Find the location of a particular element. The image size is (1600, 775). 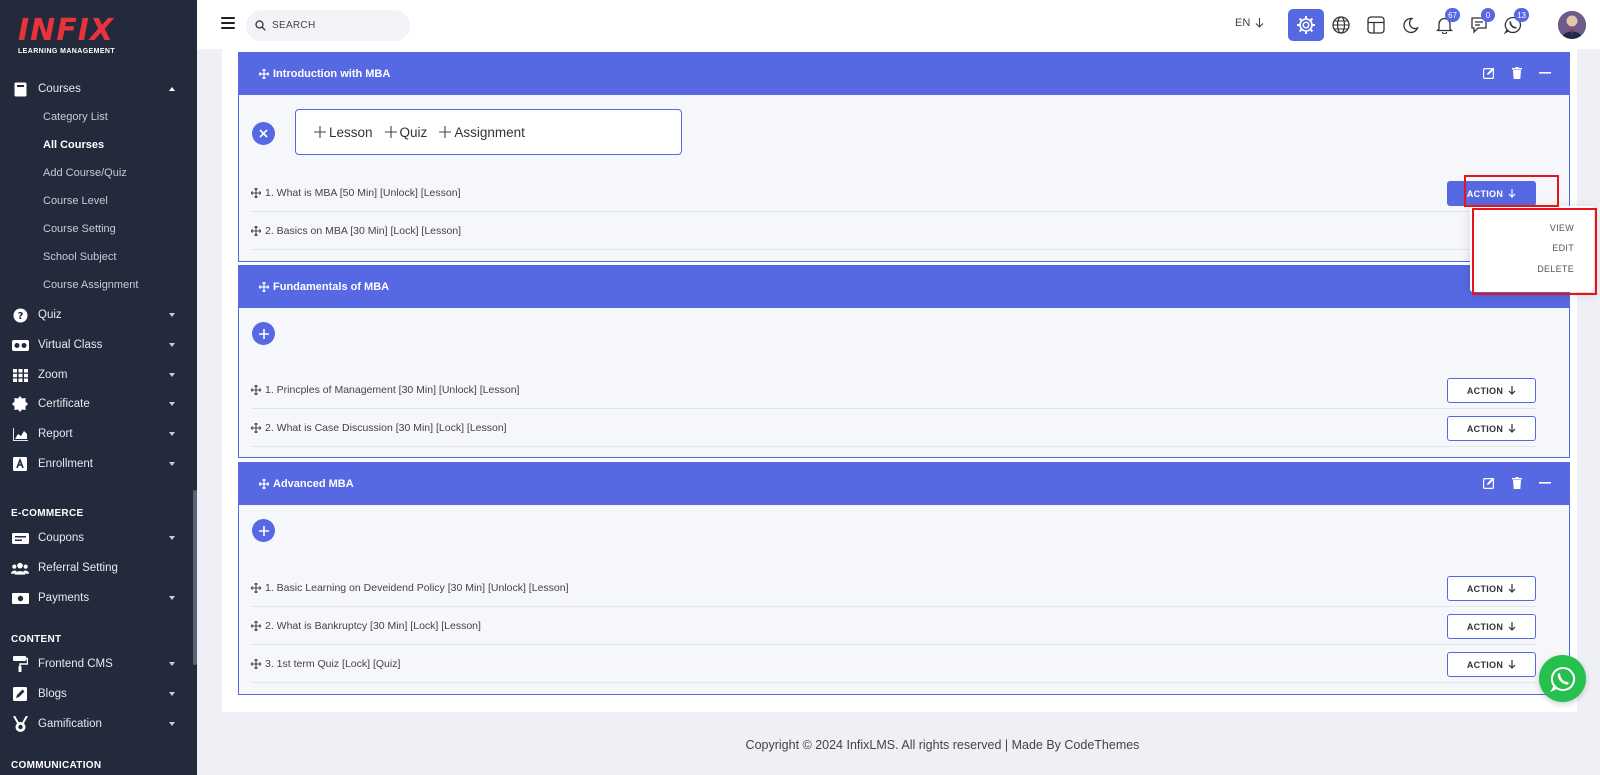

sidebar-item-quiz: ? Quiz is located at coordinates (96, 315).